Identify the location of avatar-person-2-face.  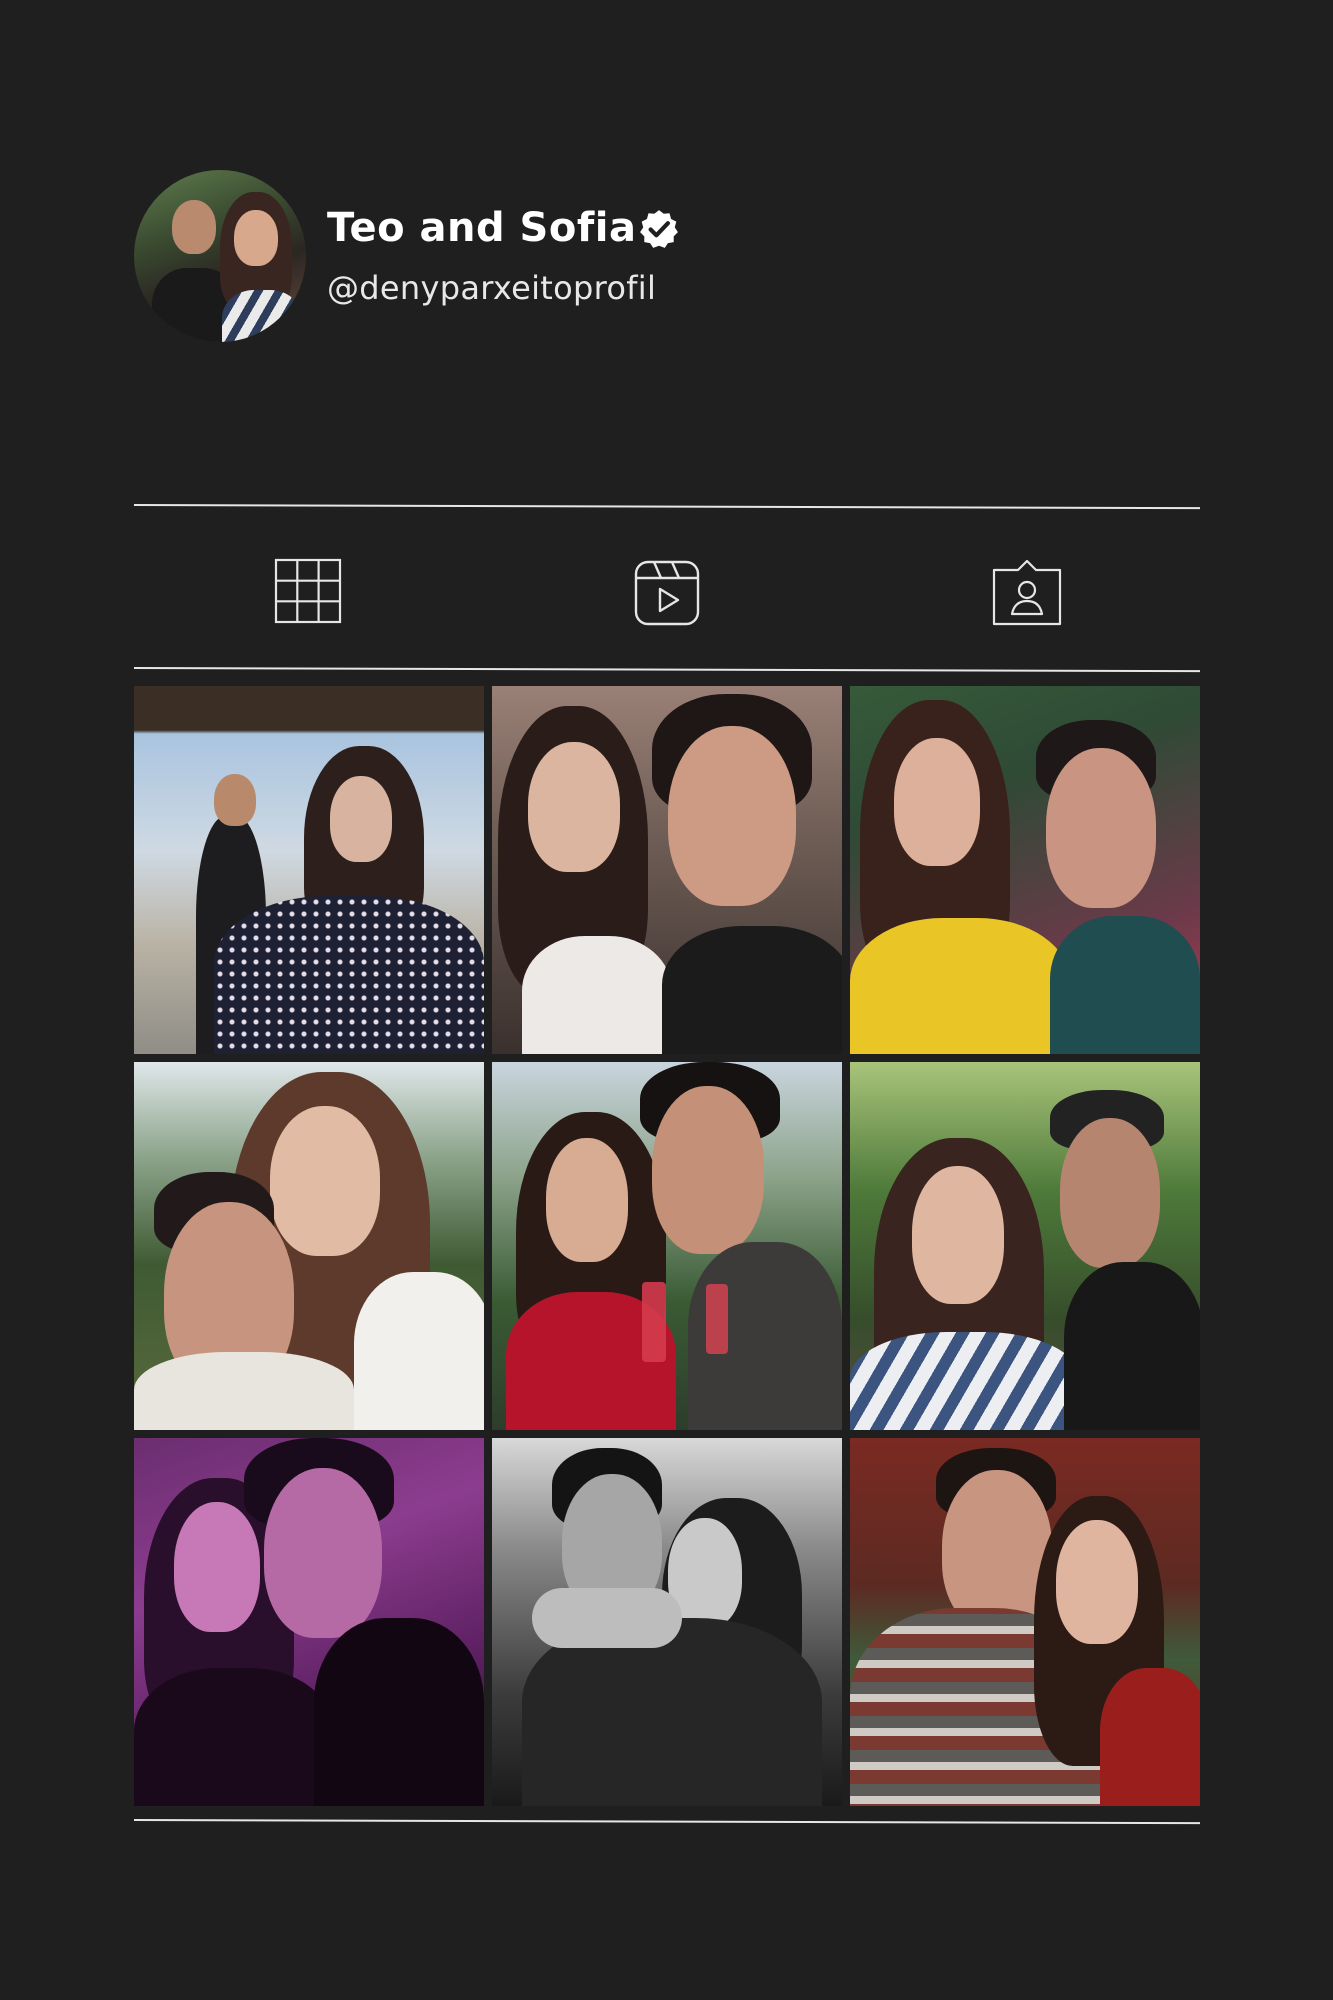
(256, 238).